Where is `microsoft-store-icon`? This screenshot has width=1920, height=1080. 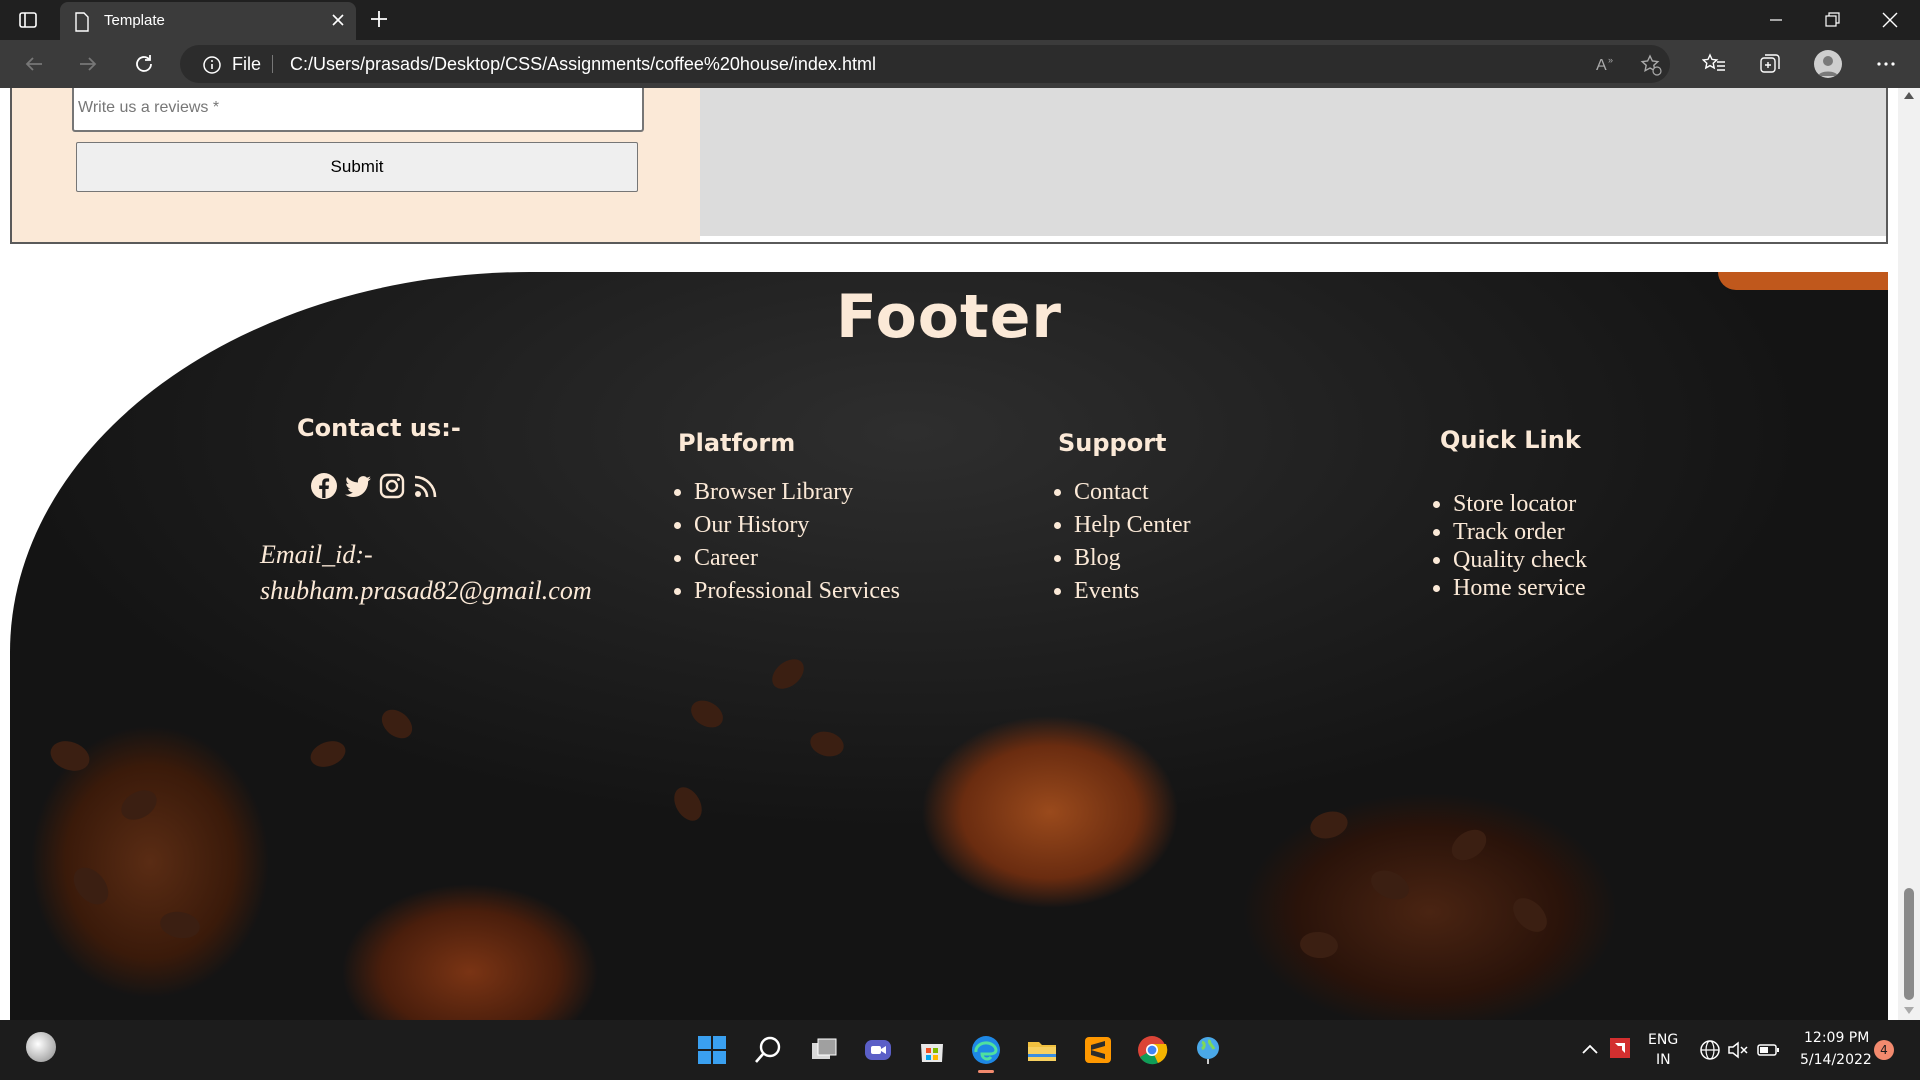 microsoft-store-icon is located at coordinates (932, 1050).